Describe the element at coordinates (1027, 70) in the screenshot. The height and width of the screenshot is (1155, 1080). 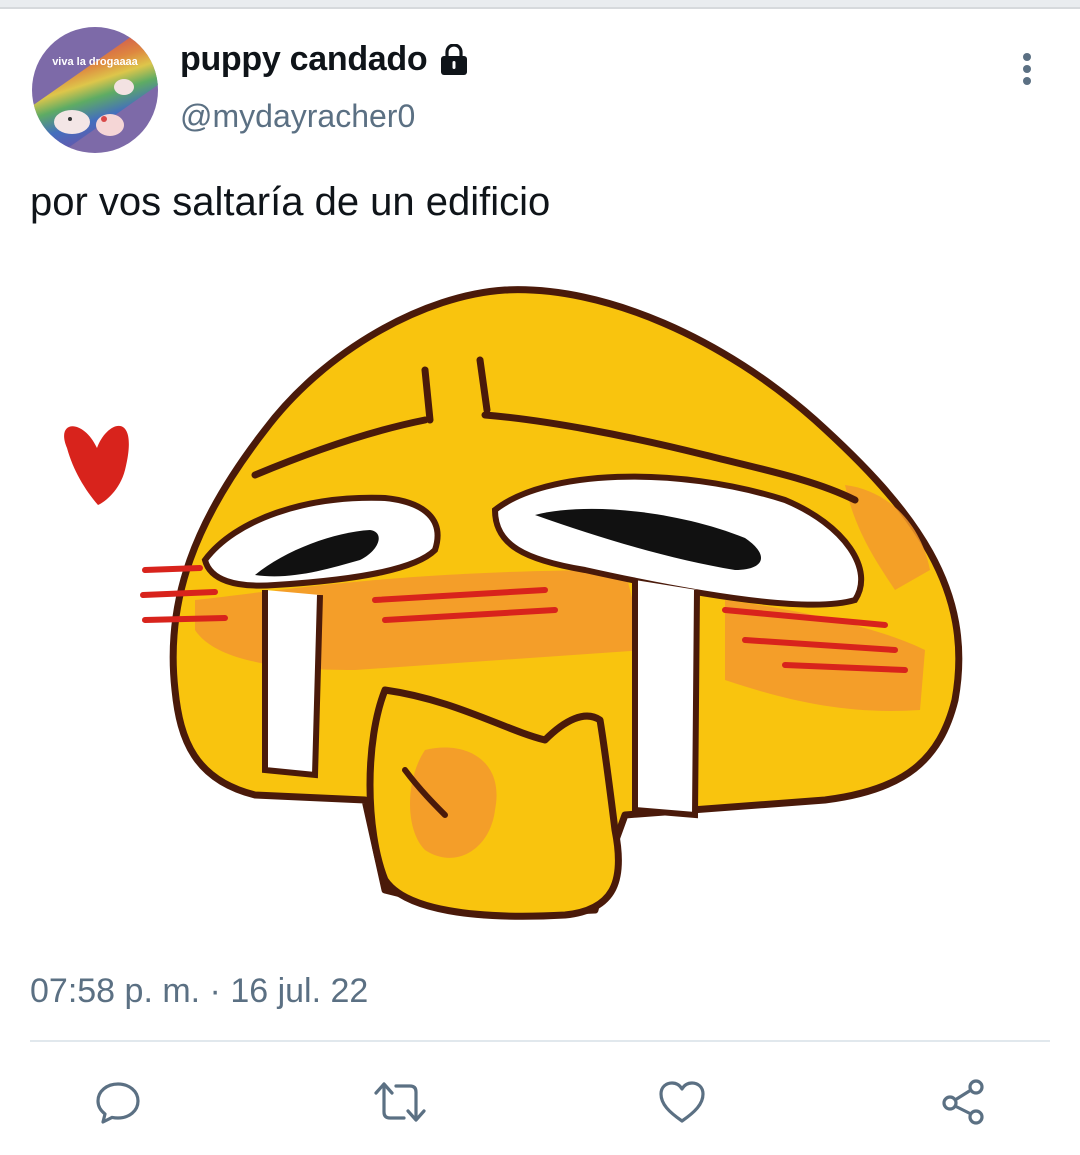
I see `more-options-icon` at that location.